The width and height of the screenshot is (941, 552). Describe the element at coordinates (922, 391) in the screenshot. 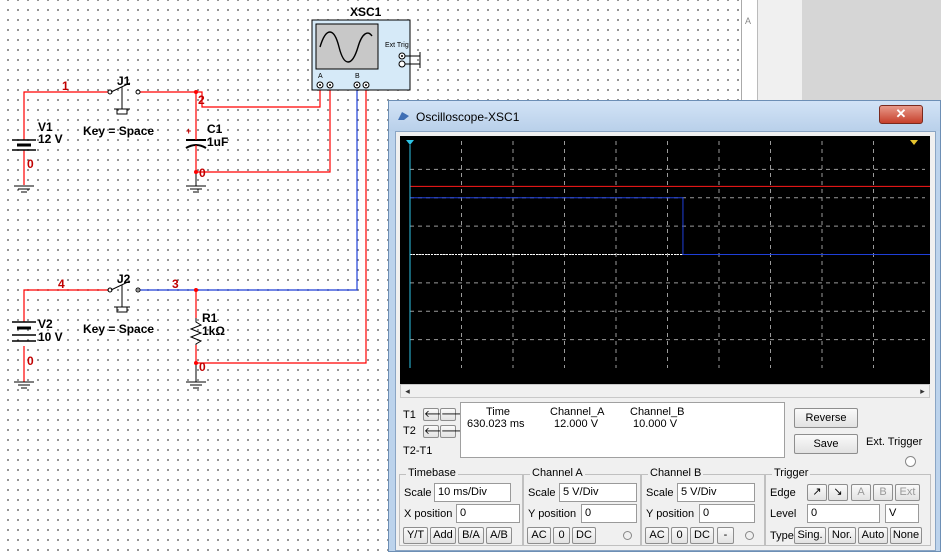

I see `scroll-right-icon: ▸` at that location.